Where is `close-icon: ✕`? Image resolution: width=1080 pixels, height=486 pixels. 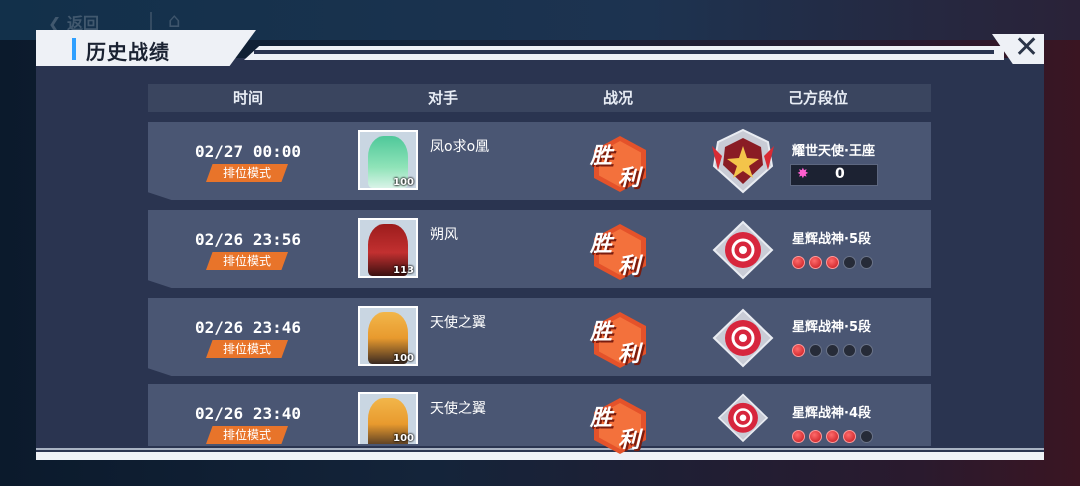 close-icon: ✕ is located at coordinates (1026, 48).